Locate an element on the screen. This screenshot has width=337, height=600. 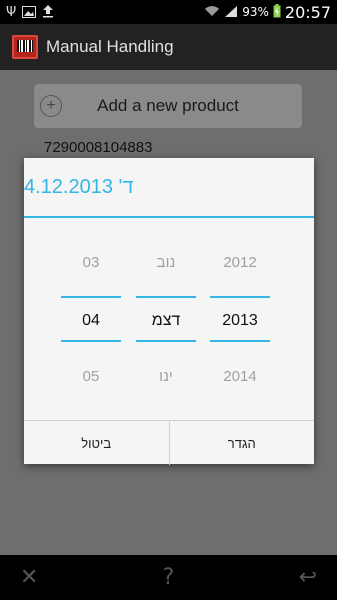
navigation-bar: ✕ ? ↩ is located at coordinates (168, 577).